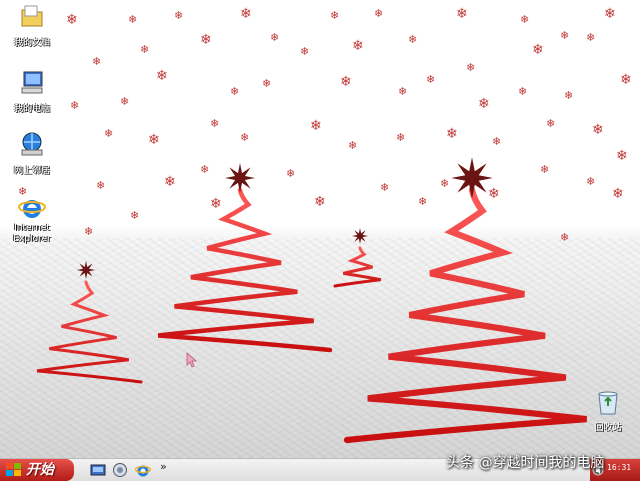 This screenshot has width=640, height=481. Describe the element at coordinates (608, 403) in the screenshot. I see `recycle-bin-icon` at that location.